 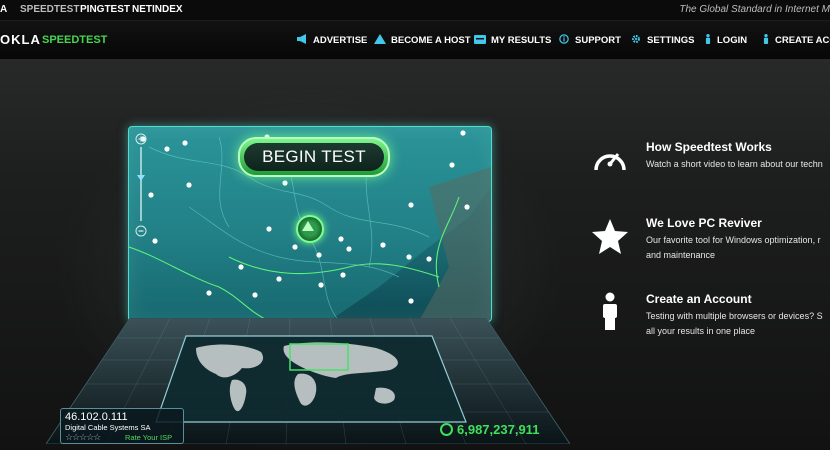 What do you see at coordinates (148, 437) in the screenshot?
I see `rate-isp-link: Rate Your ISP` at bounding box center [148, 437].